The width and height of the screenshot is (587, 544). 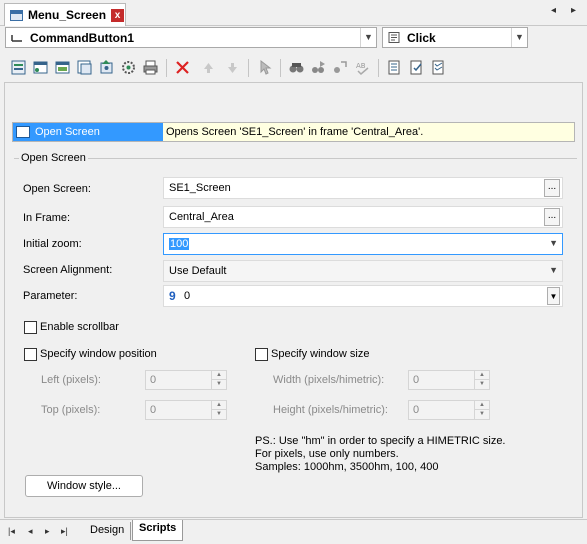 What do you see at coordinates (64, 531) in the screenshot?
I see `last-tab-icon: ▸|` at bounding box center [64, 531].